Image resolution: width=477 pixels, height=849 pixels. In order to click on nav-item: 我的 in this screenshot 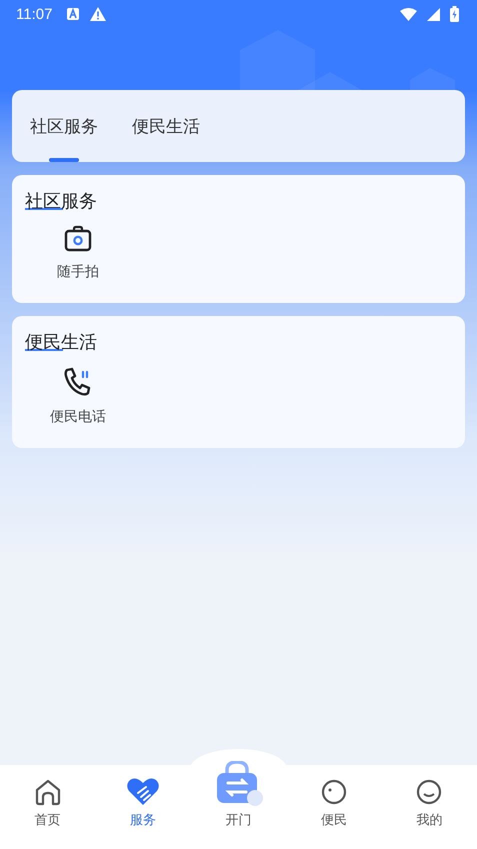, I will do `click(429, 807)`.